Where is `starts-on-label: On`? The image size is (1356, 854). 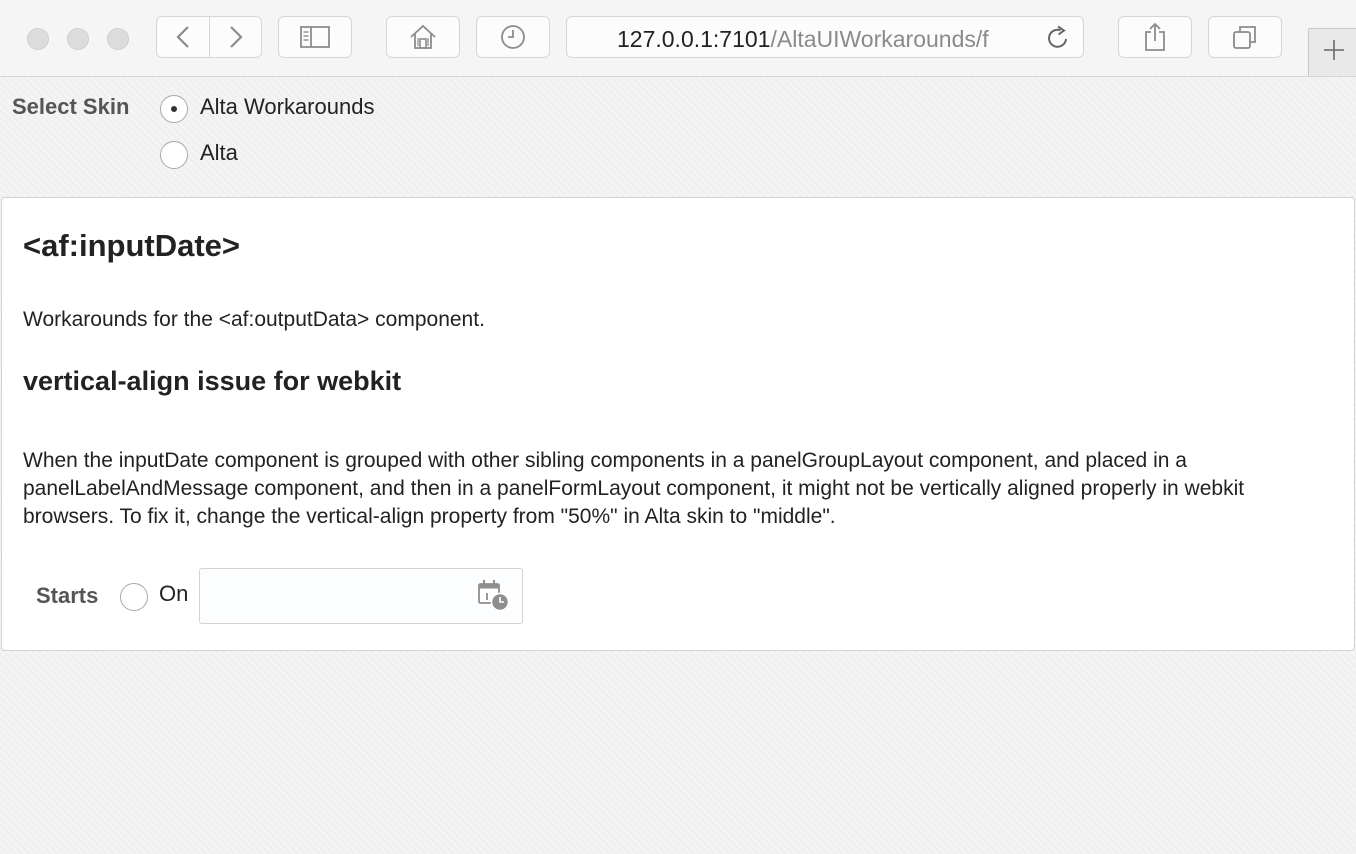 starts-on-label: On is located at coordinates (173, 594).